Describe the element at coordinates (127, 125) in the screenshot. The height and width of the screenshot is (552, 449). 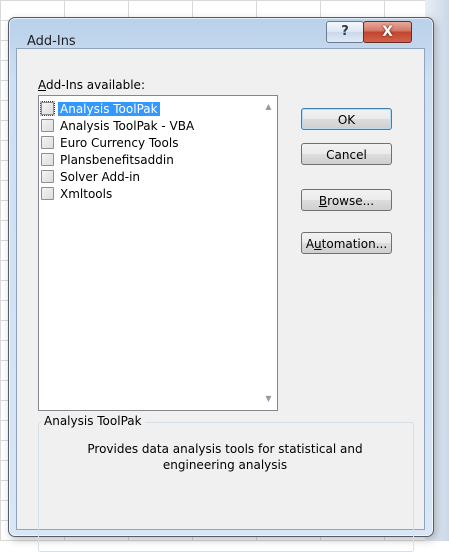
I see `list-item-label: Analysis ToolPak - VBA` at that location.